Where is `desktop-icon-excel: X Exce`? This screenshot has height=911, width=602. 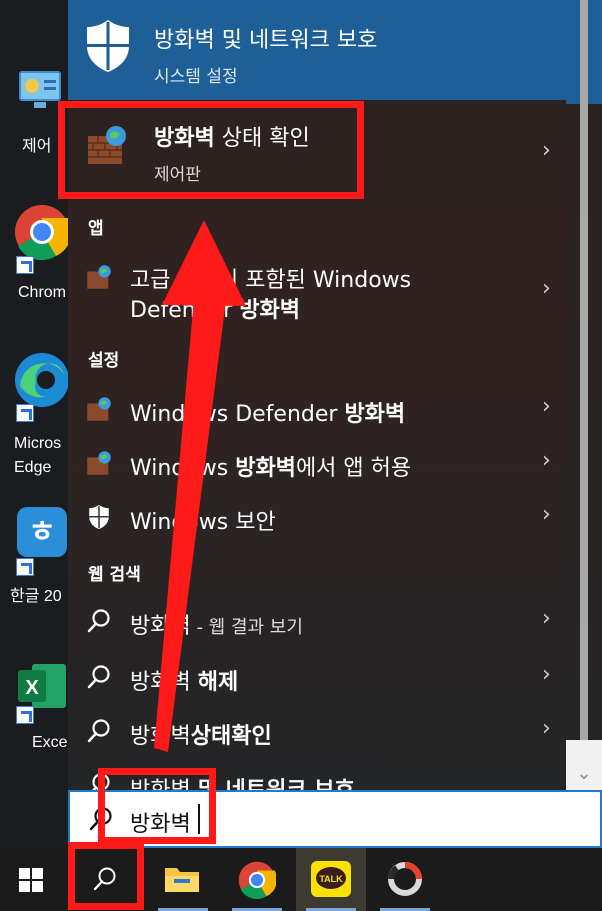
desktop-icon-excel: X Exce is located at coordinates (34, 706).